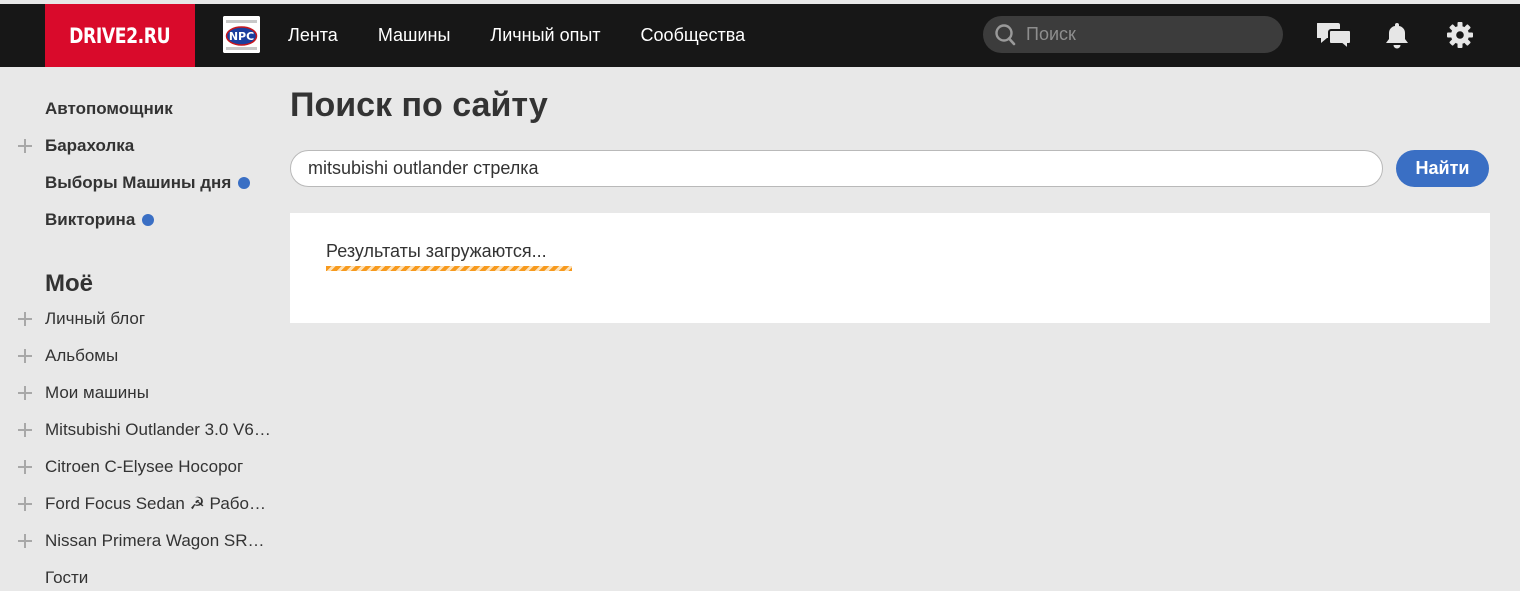  What do you see at coordinates (97, 392) in the screenshot?
I see `sidebar-item-label: Мои машины` at bounding box center [97, 392].